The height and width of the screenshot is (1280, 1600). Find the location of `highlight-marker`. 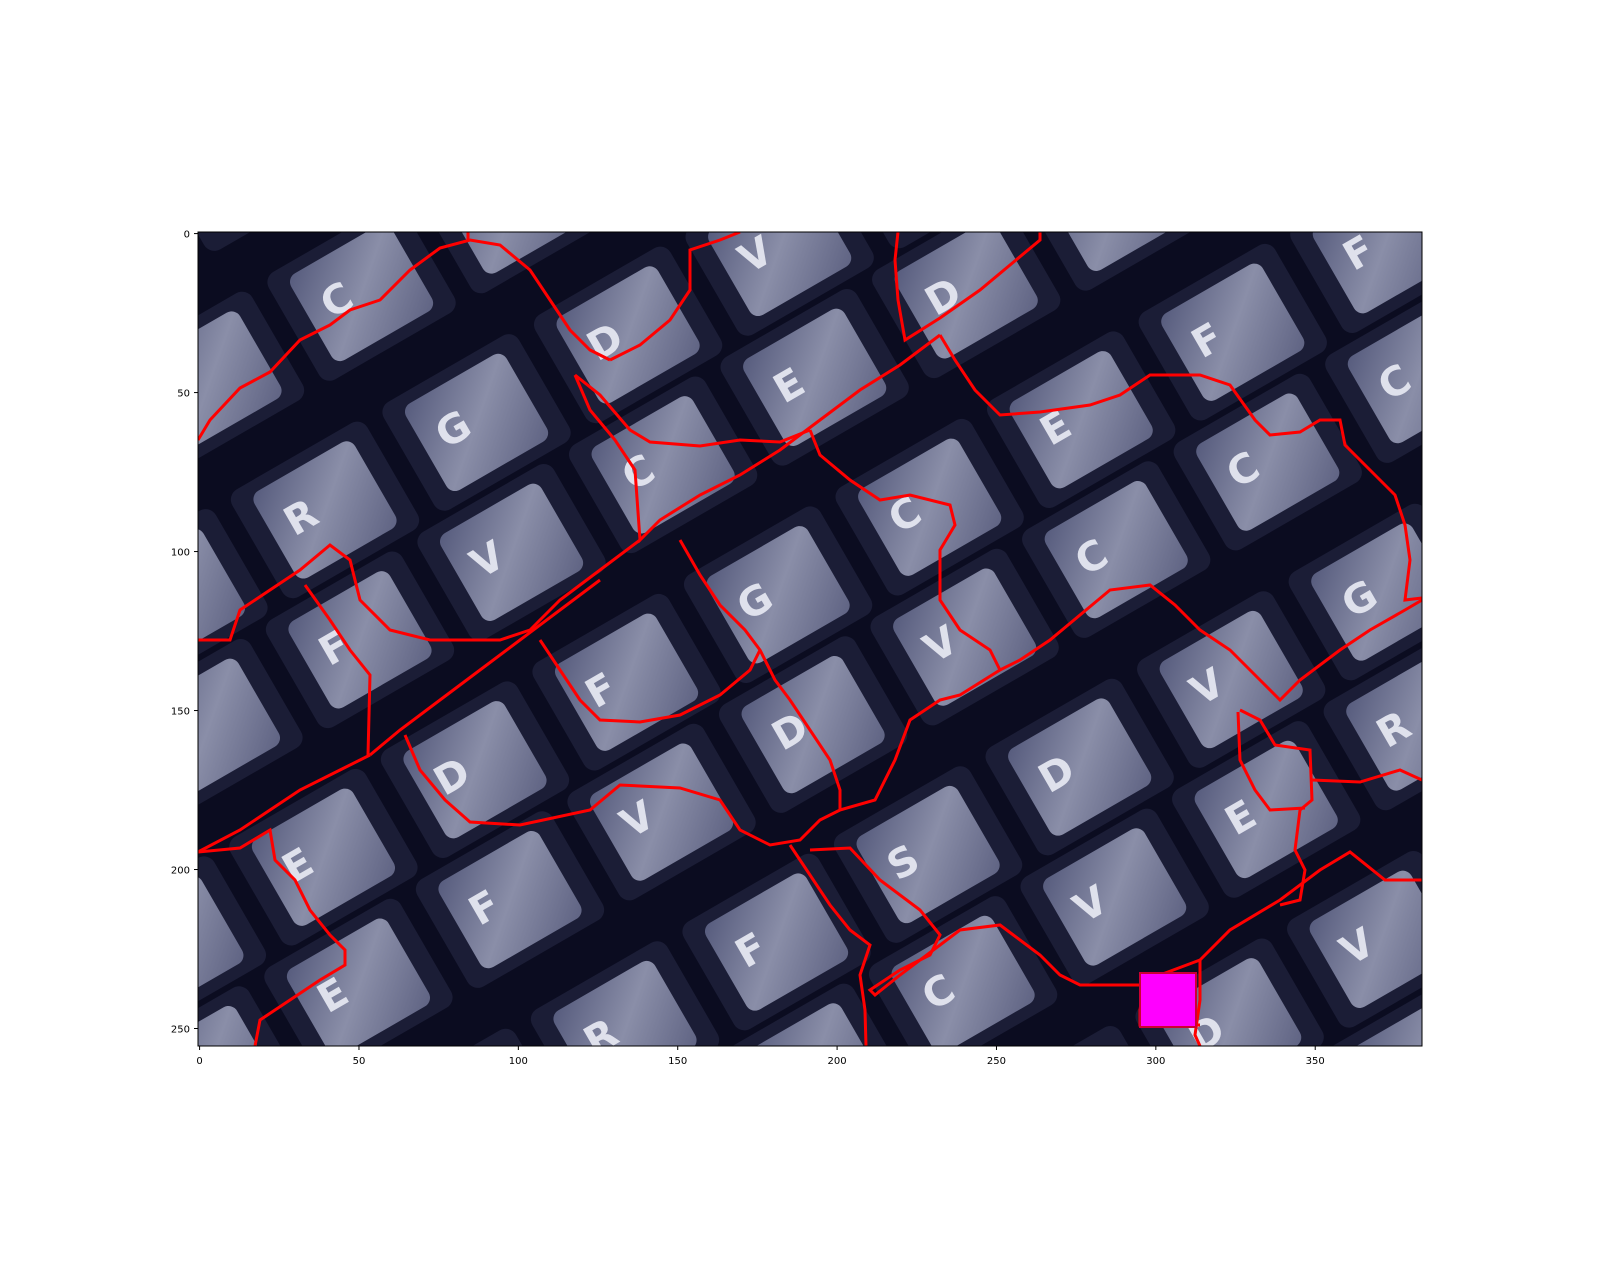

highlight-marker is located at coordinates (1168, 1000).